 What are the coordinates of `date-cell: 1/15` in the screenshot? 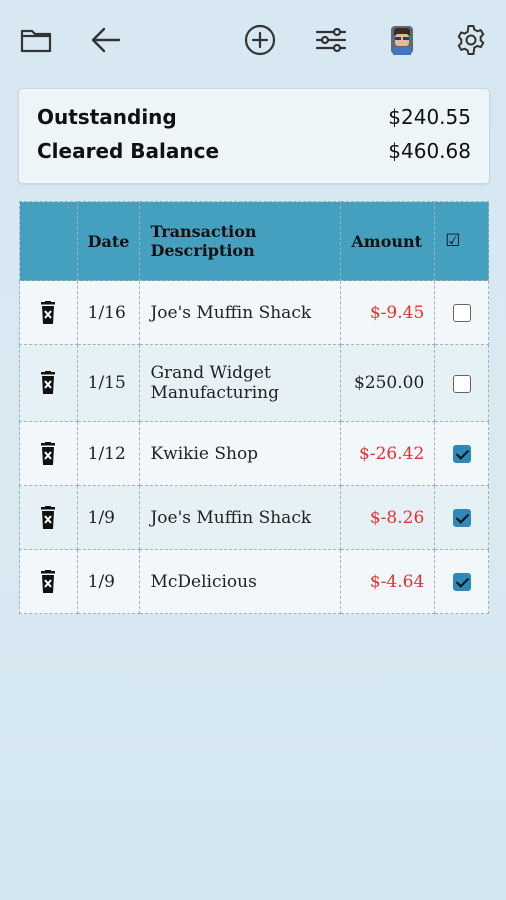 It's located at (108, 383).